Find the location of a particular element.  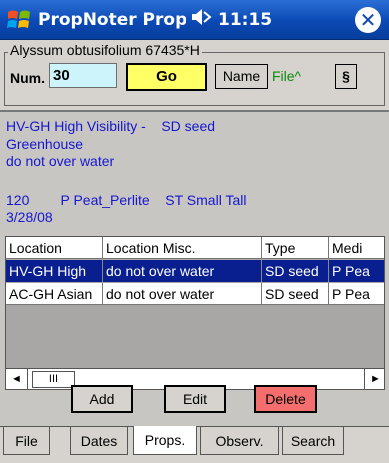

table-header-row: Location Location Misc. Type Medi is located at coordinates (195, 248).